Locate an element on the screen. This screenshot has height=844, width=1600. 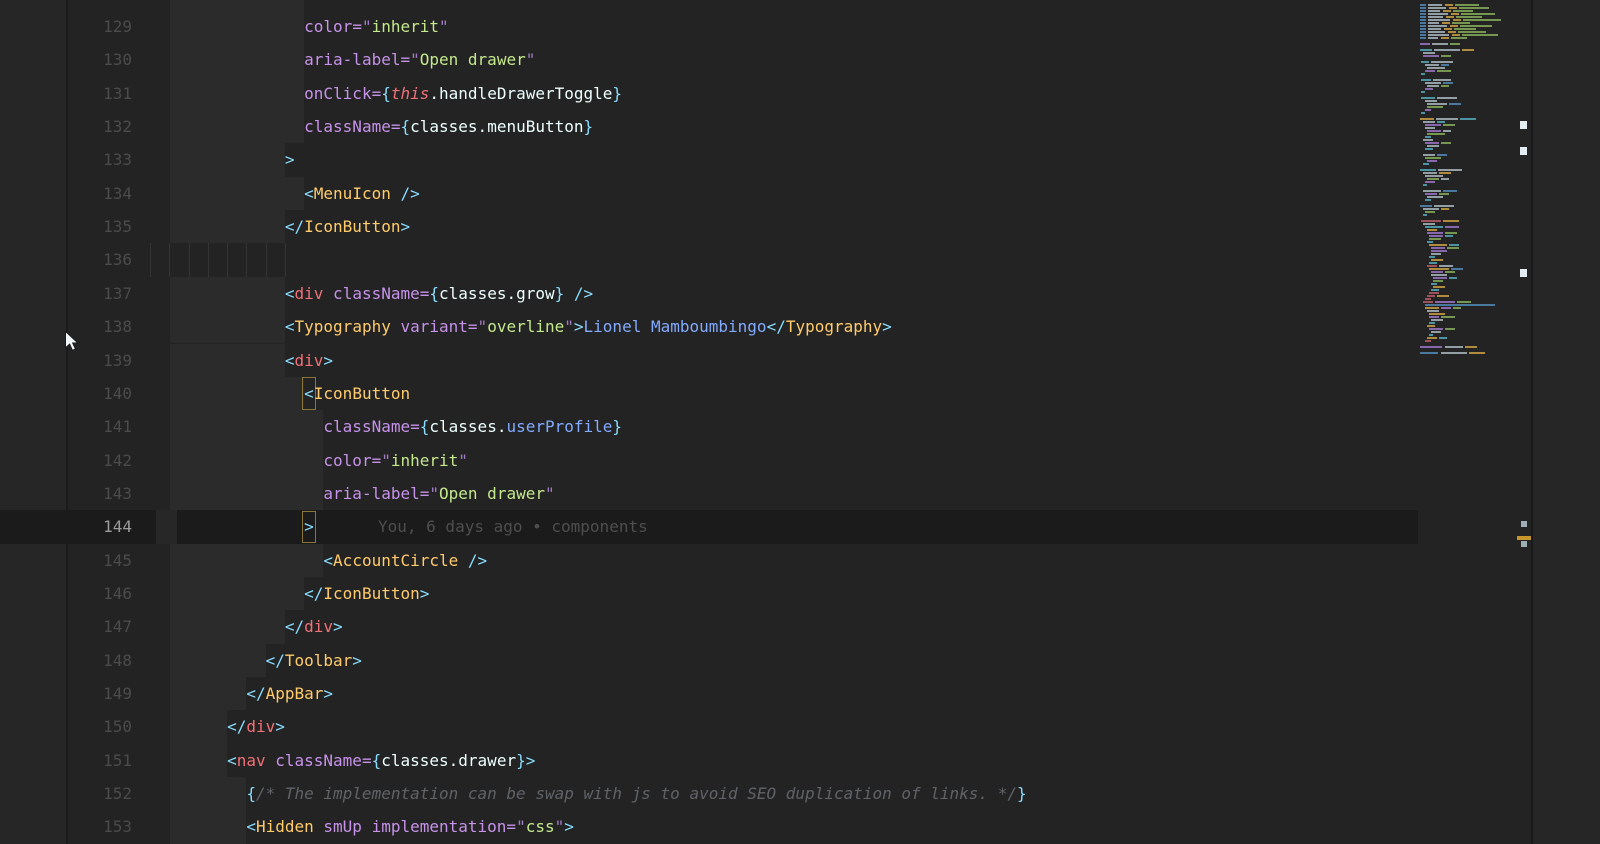
code-line: 136 is located at coordinates (709, 260).